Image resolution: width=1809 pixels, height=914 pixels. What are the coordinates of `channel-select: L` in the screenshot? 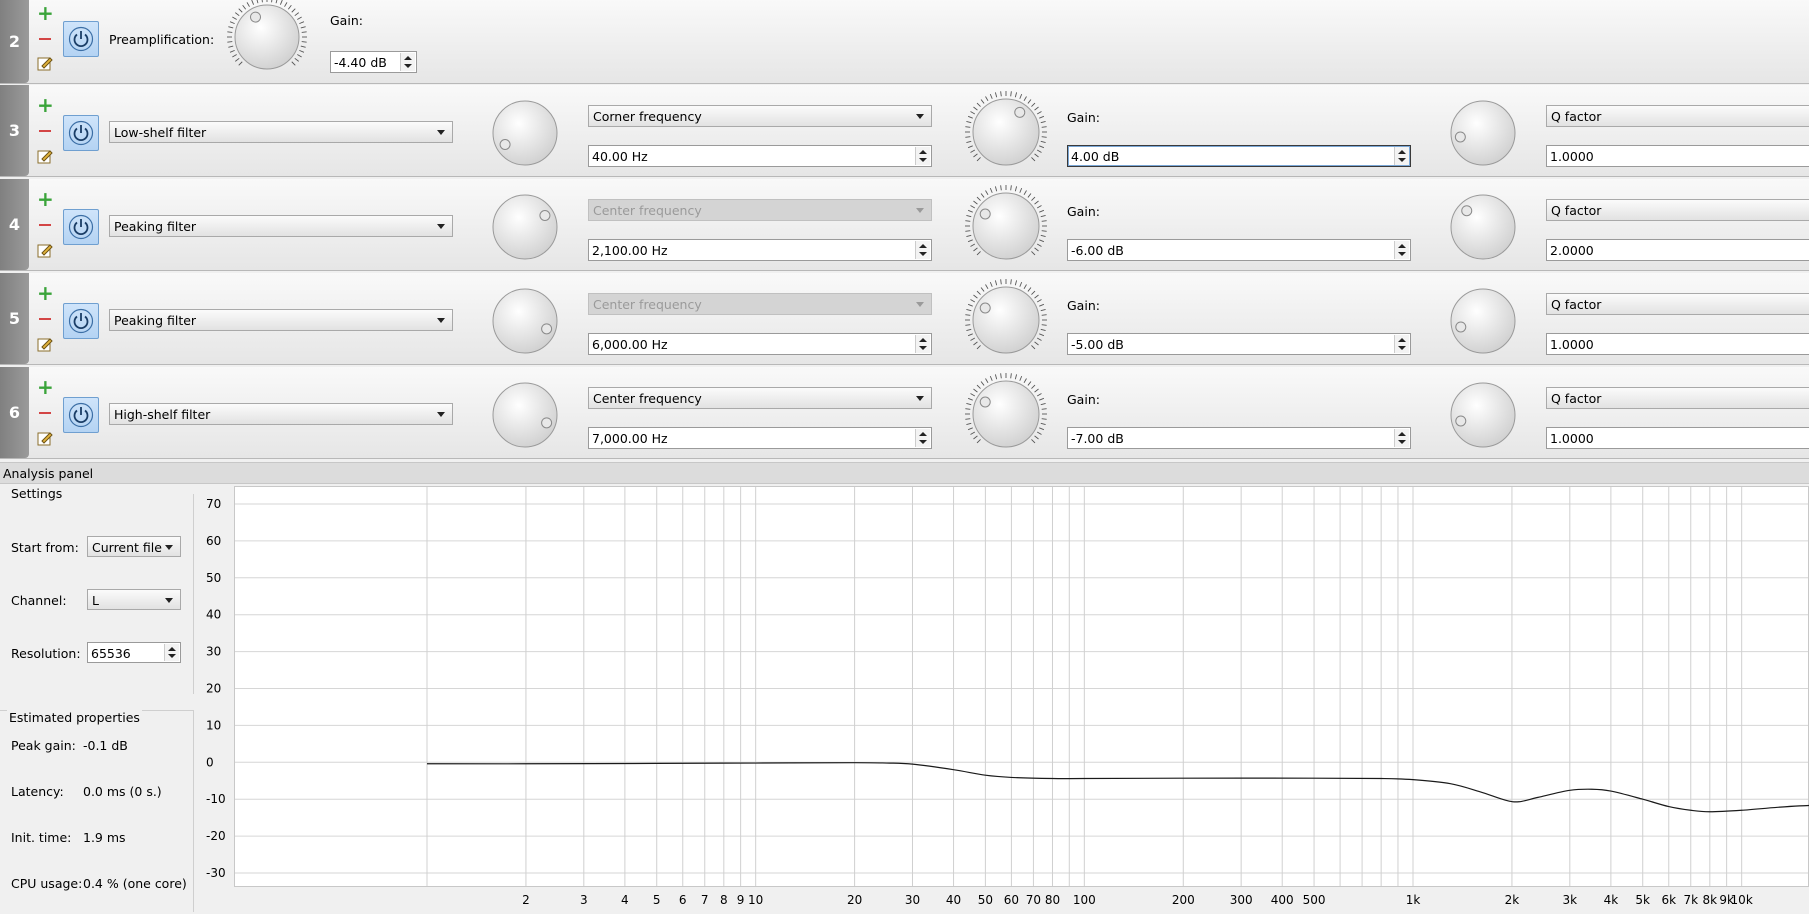 It's located at (134, 599).